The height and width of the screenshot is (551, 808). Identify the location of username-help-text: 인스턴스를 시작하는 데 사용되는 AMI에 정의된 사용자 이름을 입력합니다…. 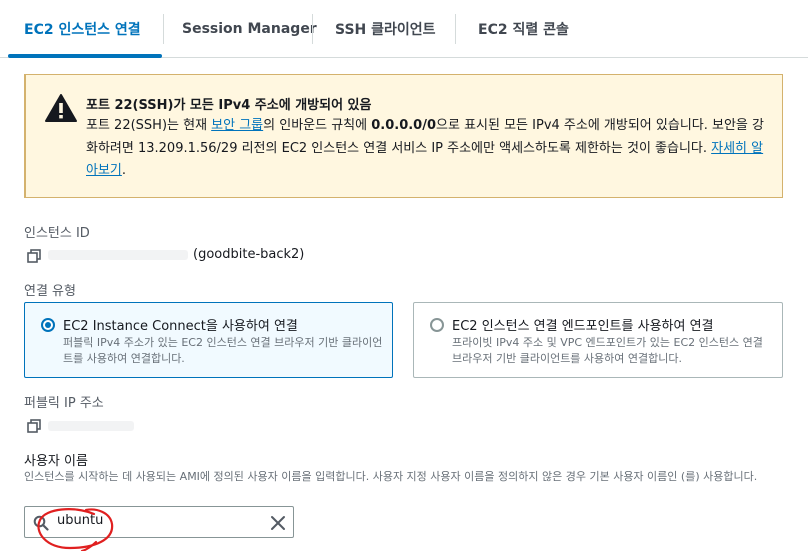
(391, 476).